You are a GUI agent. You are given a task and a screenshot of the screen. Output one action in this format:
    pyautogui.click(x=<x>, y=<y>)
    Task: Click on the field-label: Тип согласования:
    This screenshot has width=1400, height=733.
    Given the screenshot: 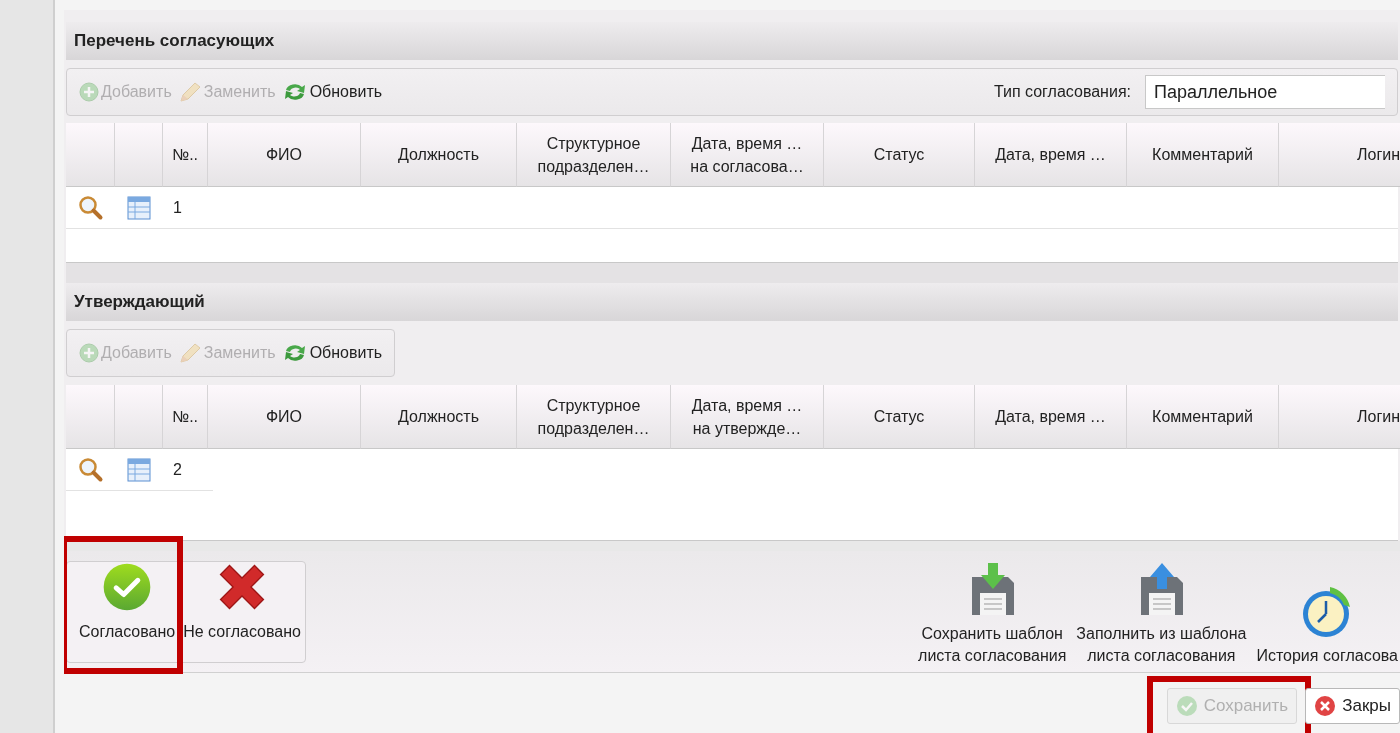 What is the action you would take?
    pyautogui.click(x=1062, y=92)
    